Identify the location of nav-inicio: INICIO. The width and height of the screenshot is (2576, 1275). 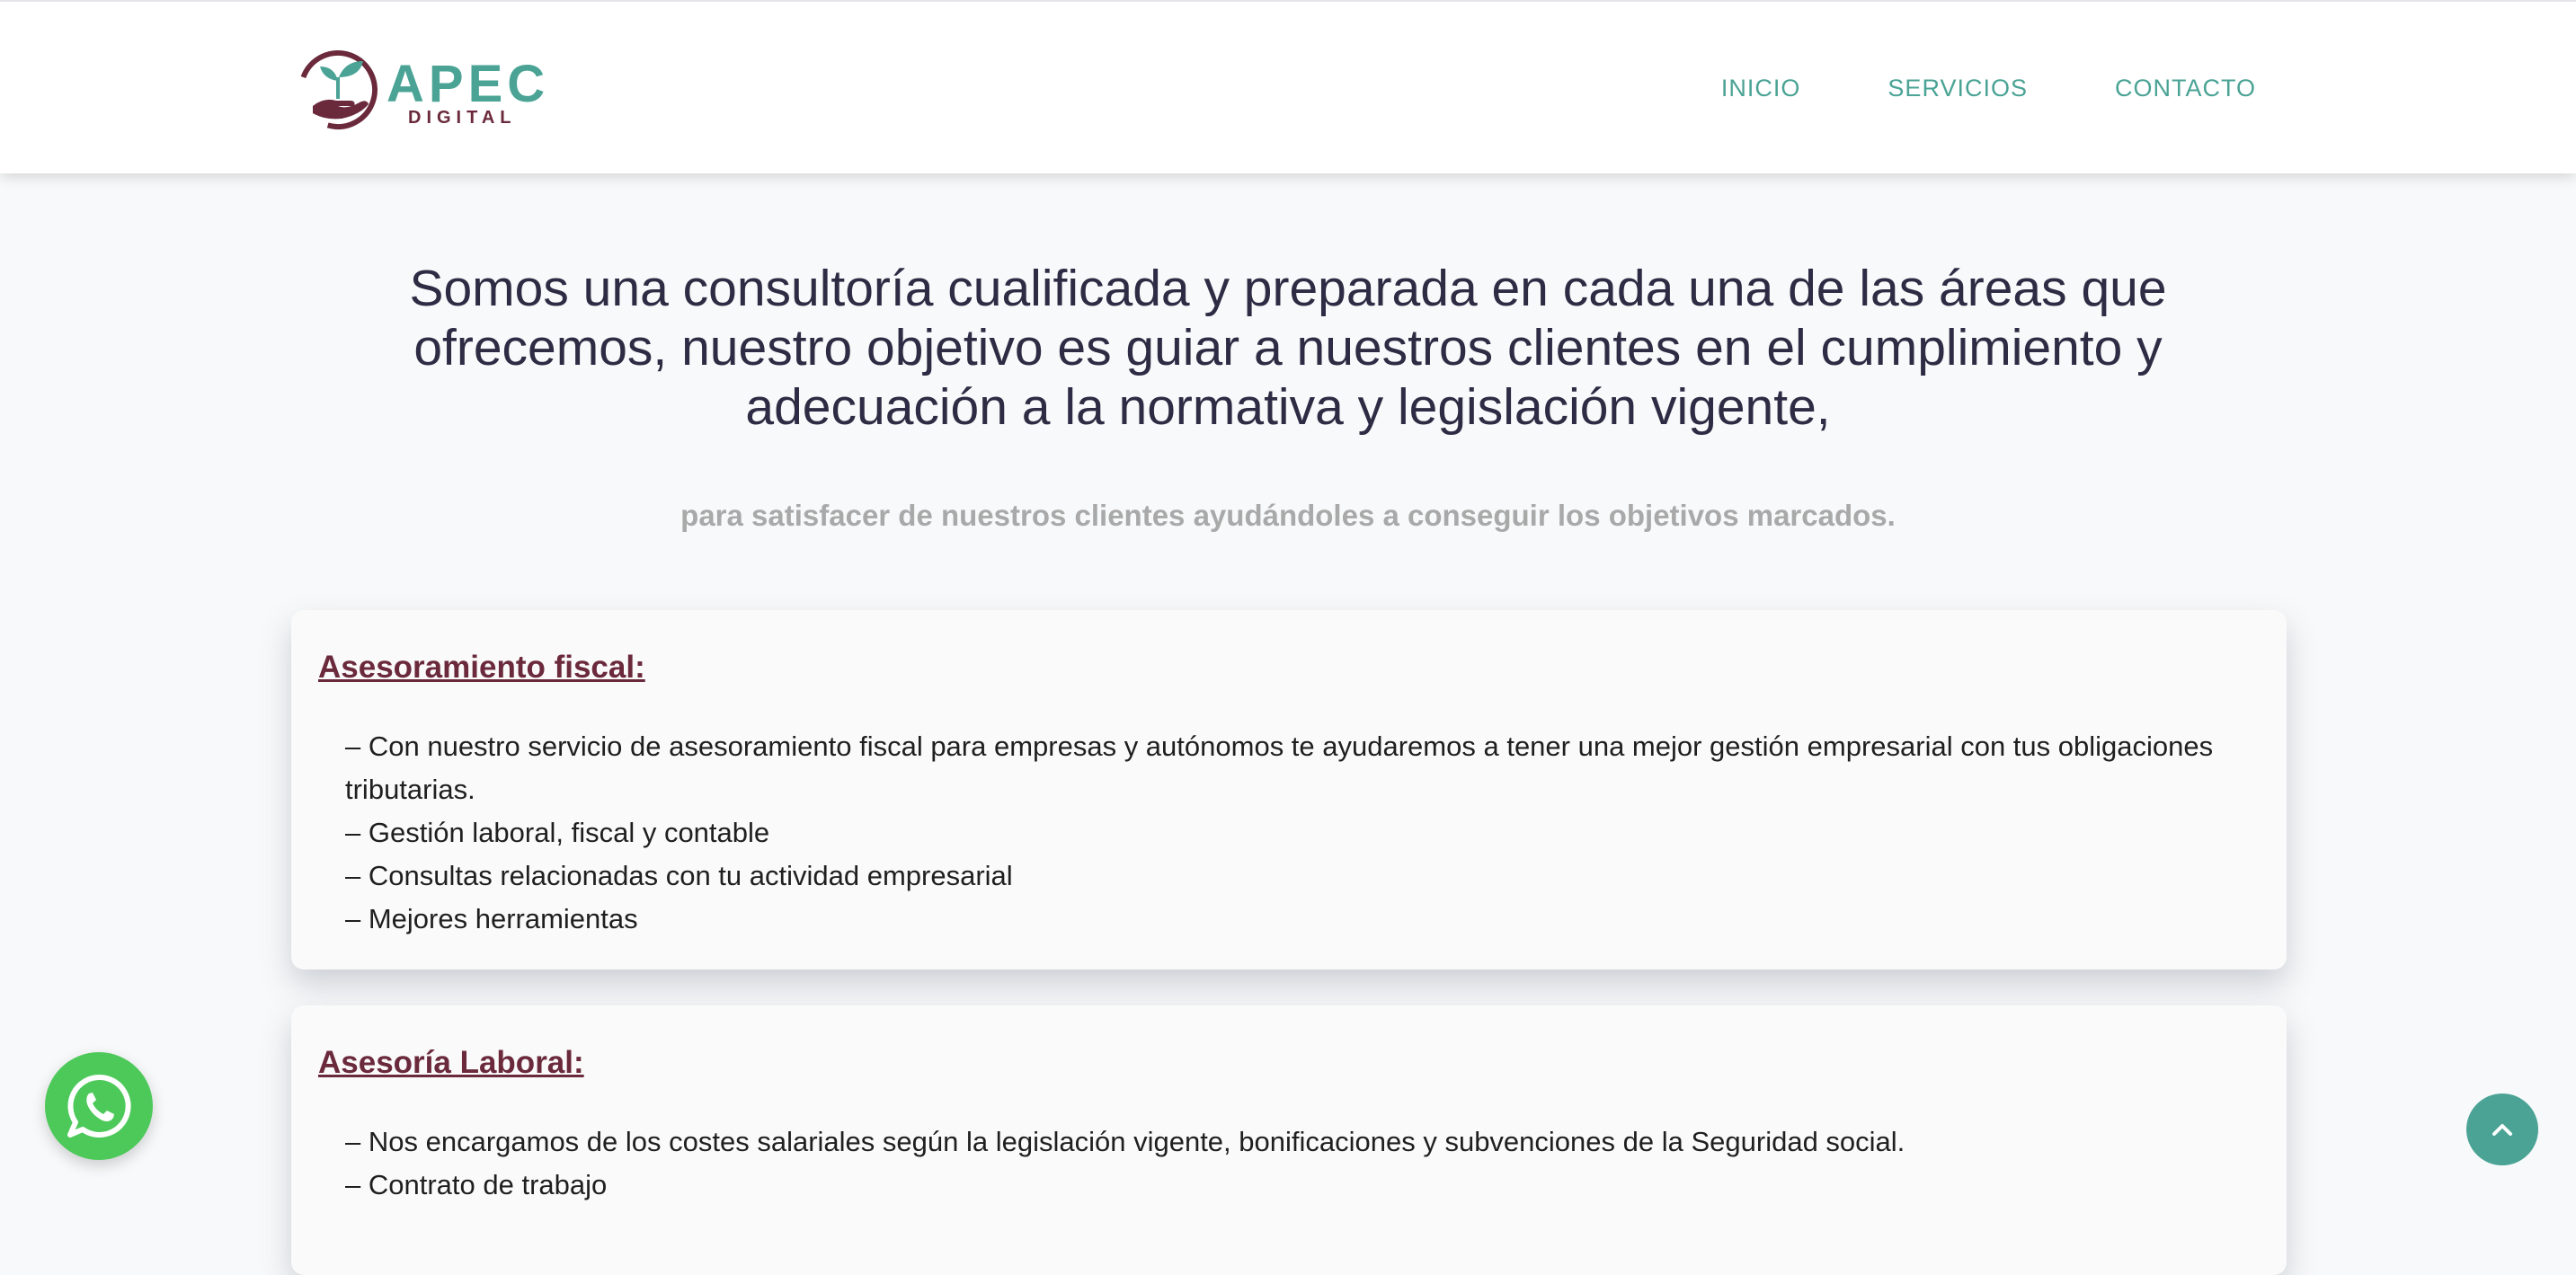
(1761, 88).